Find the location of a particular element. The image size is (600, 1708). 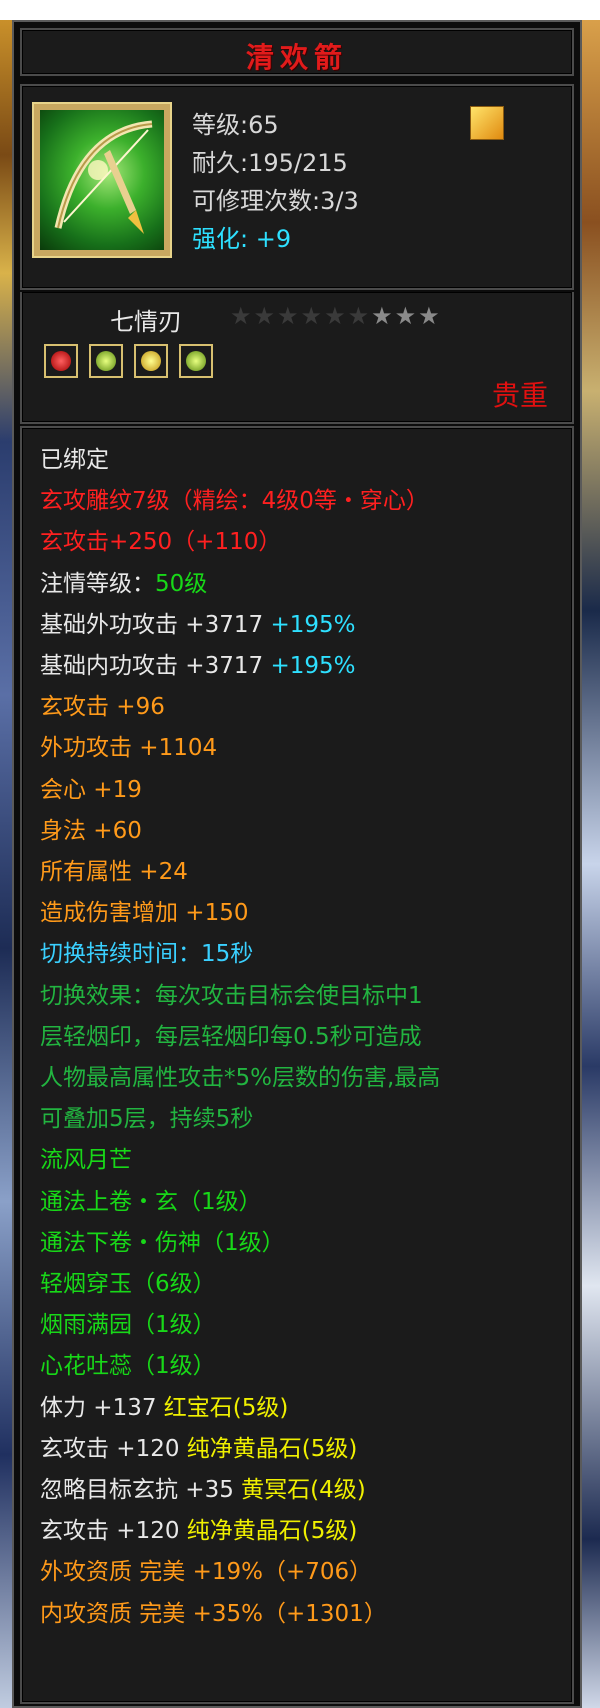

gem-sockets is located at coordinates (131, 362).